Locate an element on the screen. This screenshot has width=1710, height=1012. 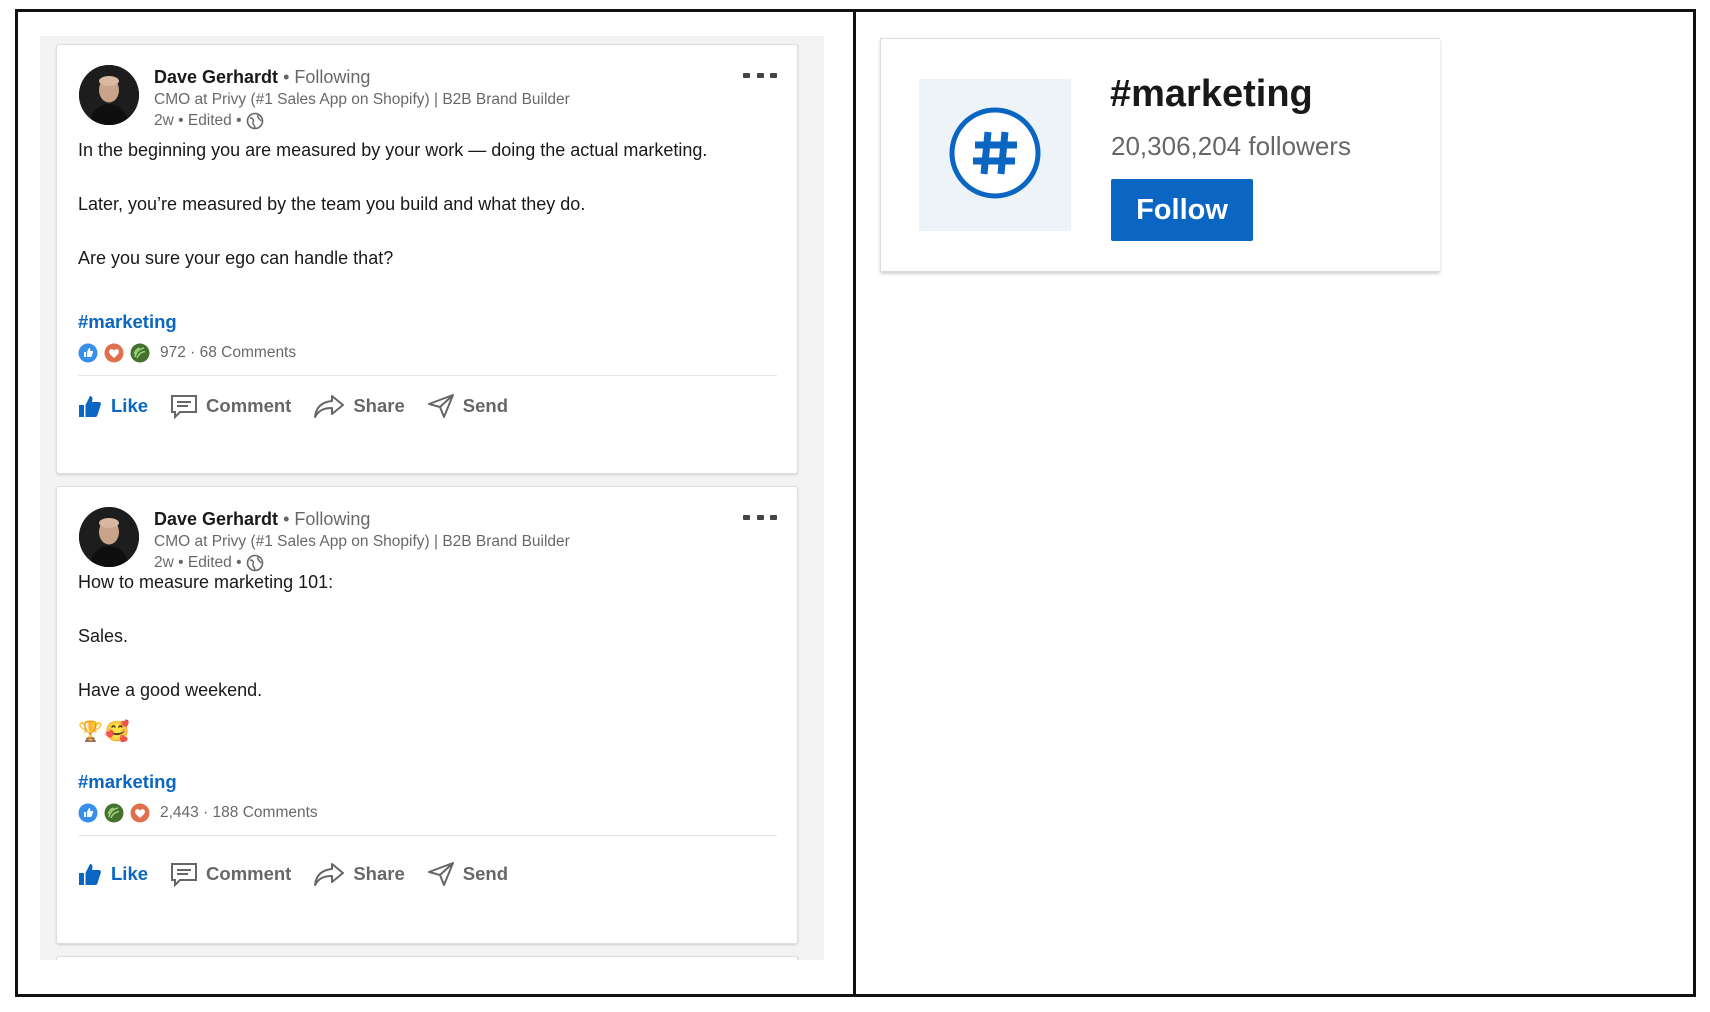
social-counts: 972 · 68 Comments is located at coordinates (187, 353).